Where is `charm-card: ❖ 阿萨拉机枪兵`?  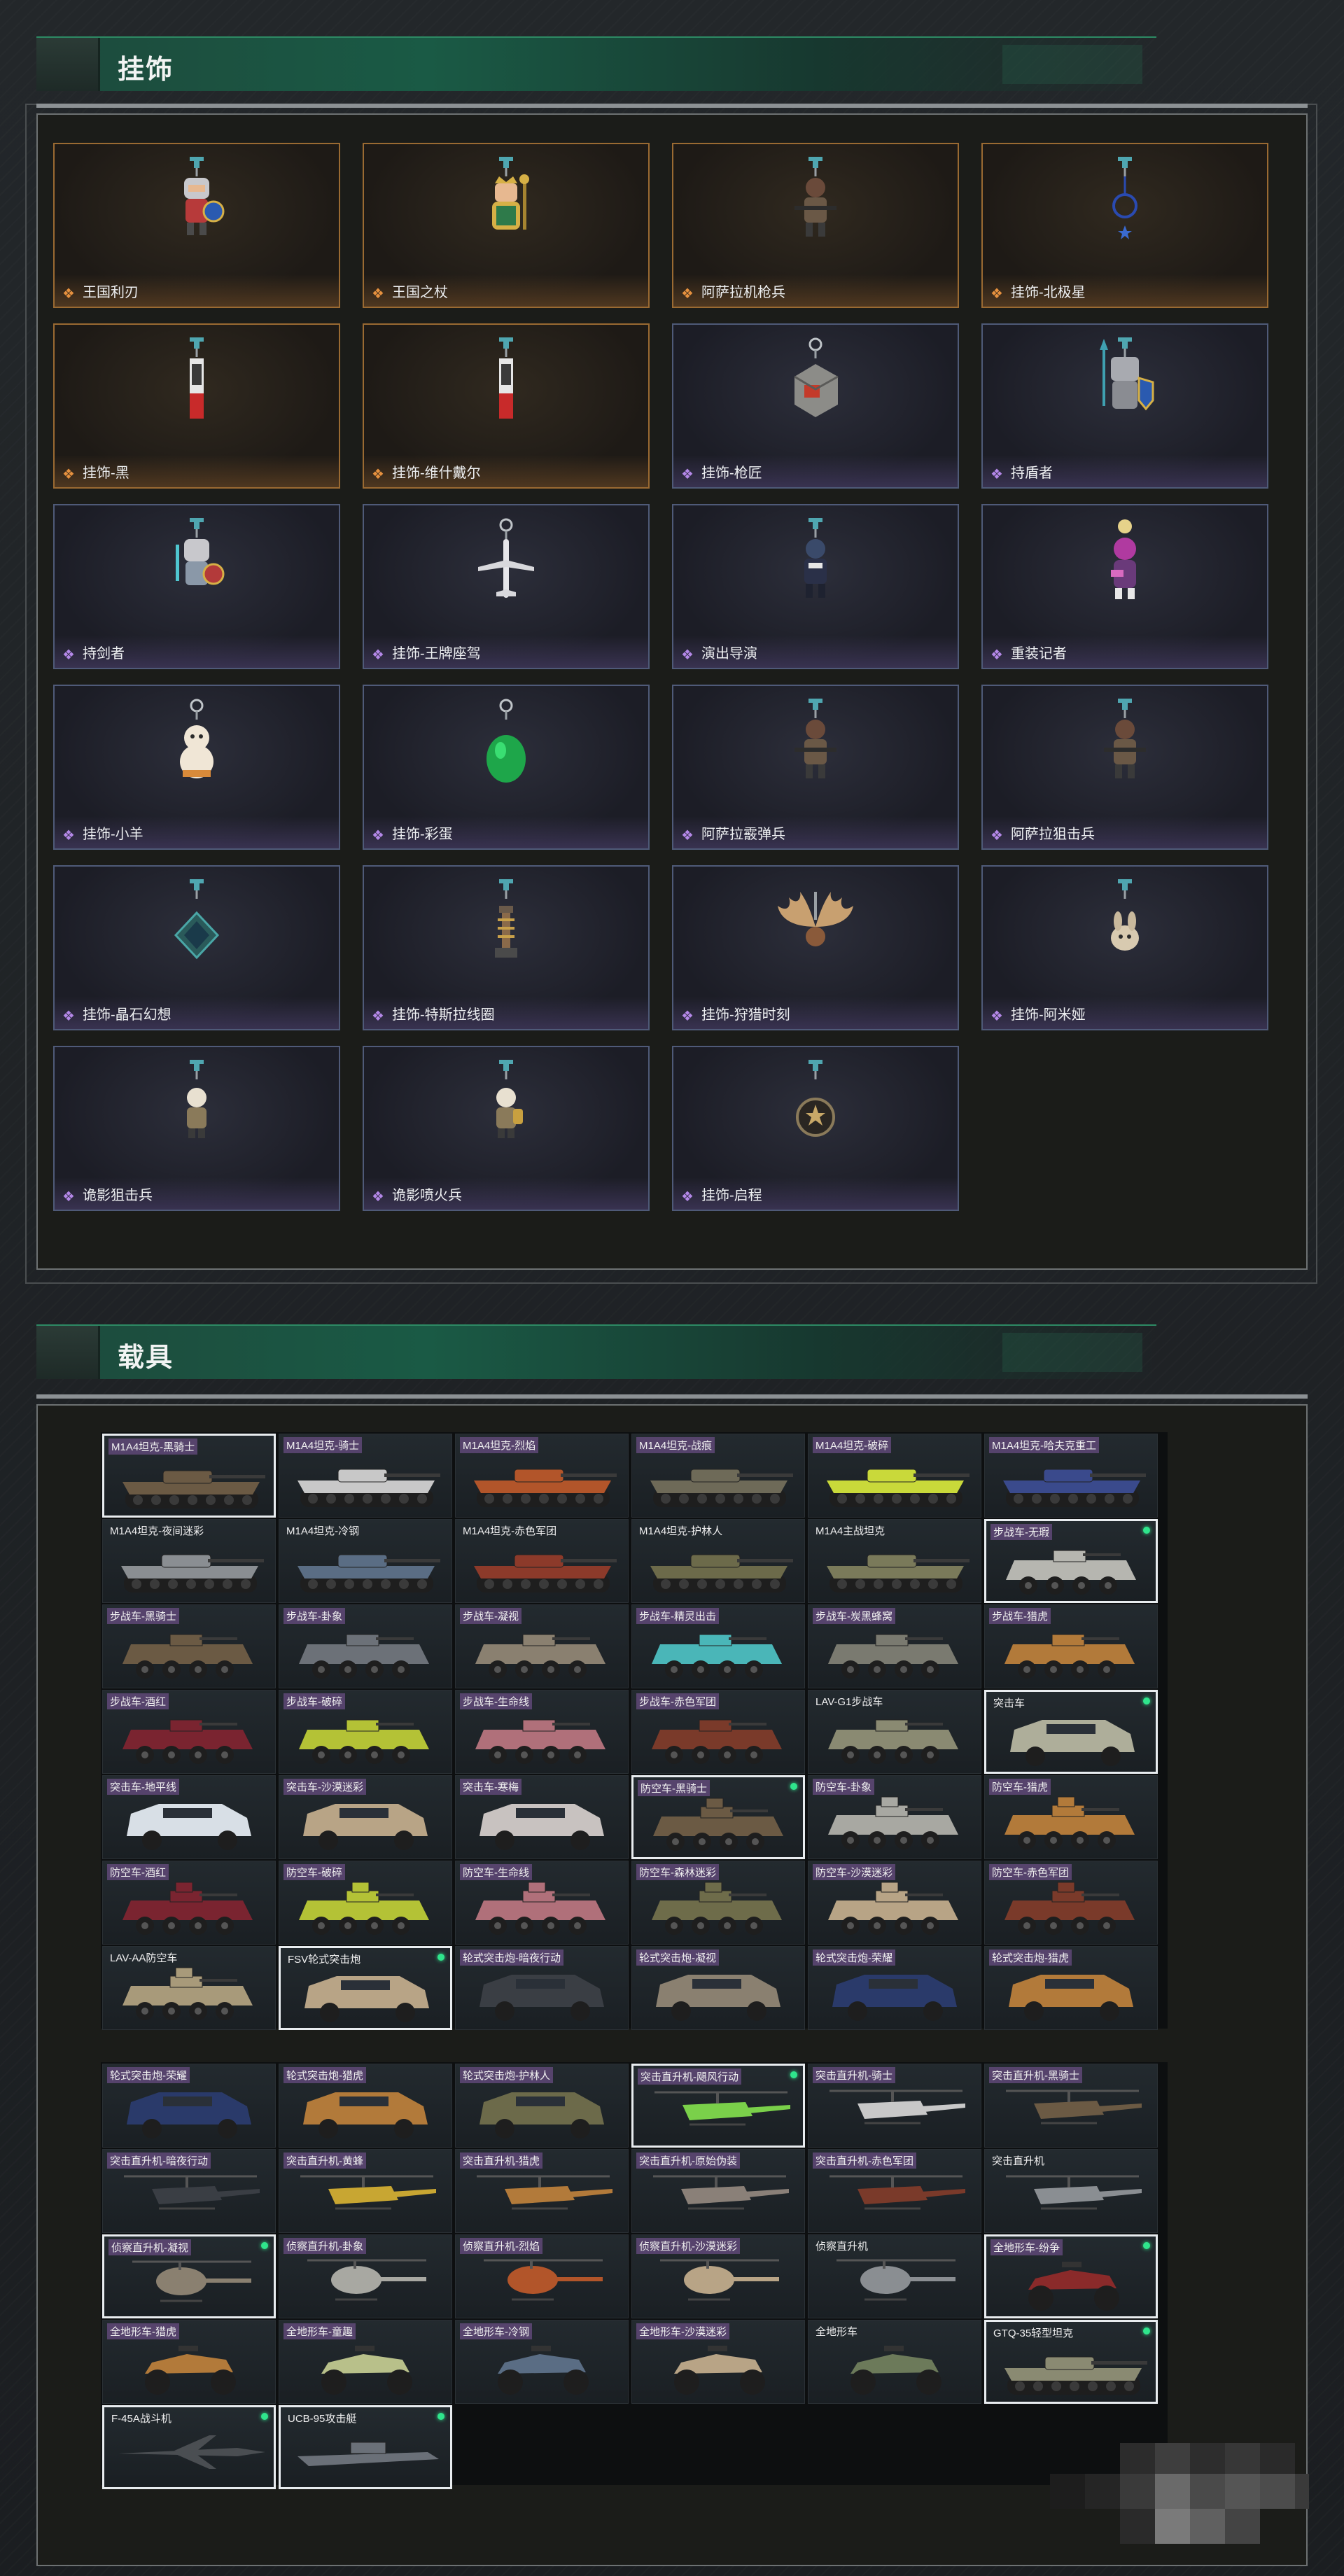 charm-card: ❖ 阿萨拉机枪兵 is located at coordinates (815, 225).